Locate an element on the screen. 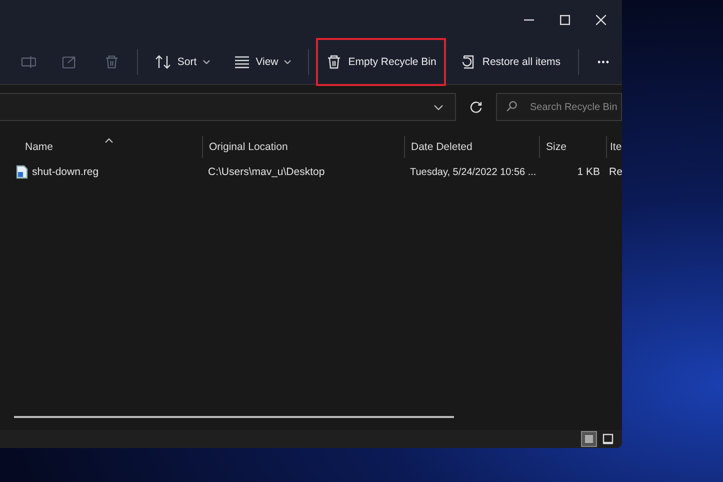 The image size is (723, 482). sort-caret-icon is located at coordinates (109, 140).